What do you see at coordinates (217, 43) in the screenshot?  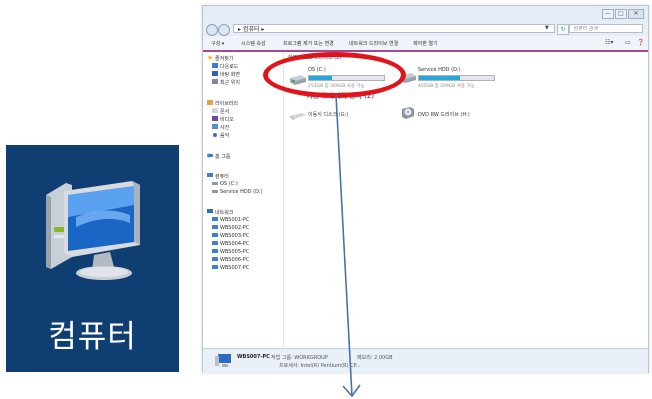 I see `organize-button: 구성 ▾` at bounding box center [217, 43].